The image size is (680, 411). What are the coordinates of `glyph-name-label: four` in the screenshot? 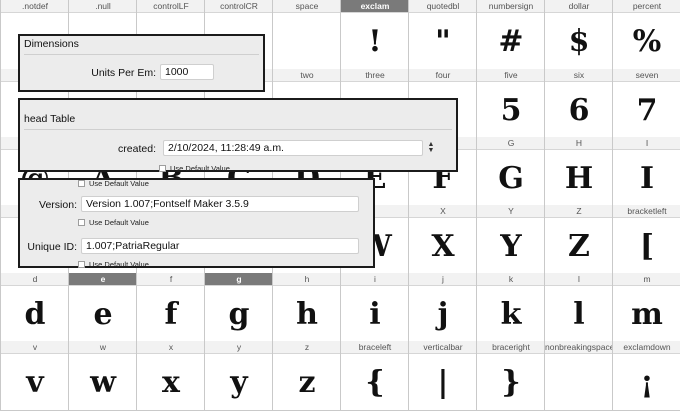 It's located at (443, 75).